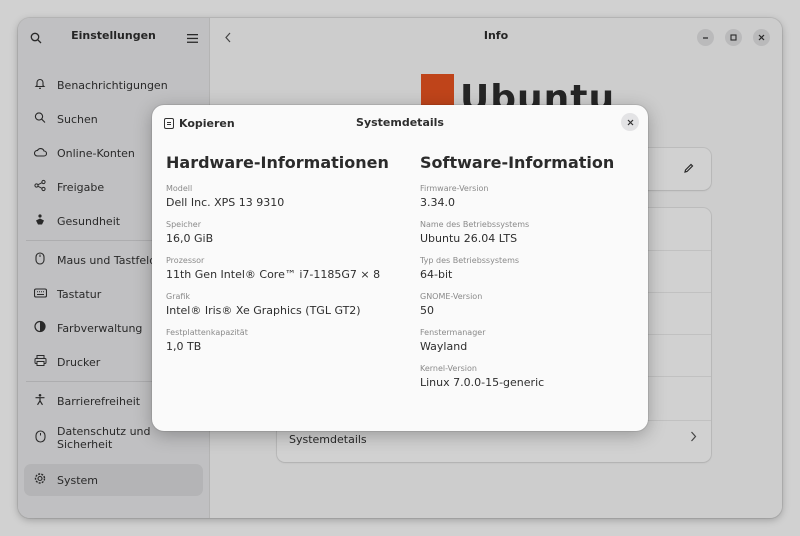  I want to click on software-field: GNOME-Version 50, so click(517, 304).